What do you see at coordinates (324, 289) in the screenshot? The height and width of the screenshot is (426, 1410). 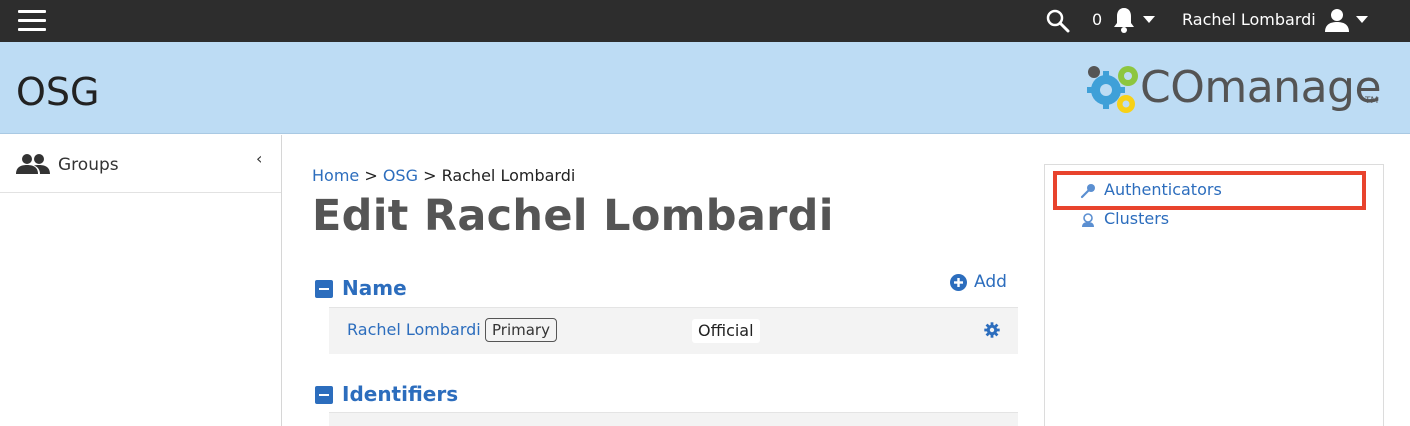 I see `name-section-collapse-icon` at bounding box center [324, 289].